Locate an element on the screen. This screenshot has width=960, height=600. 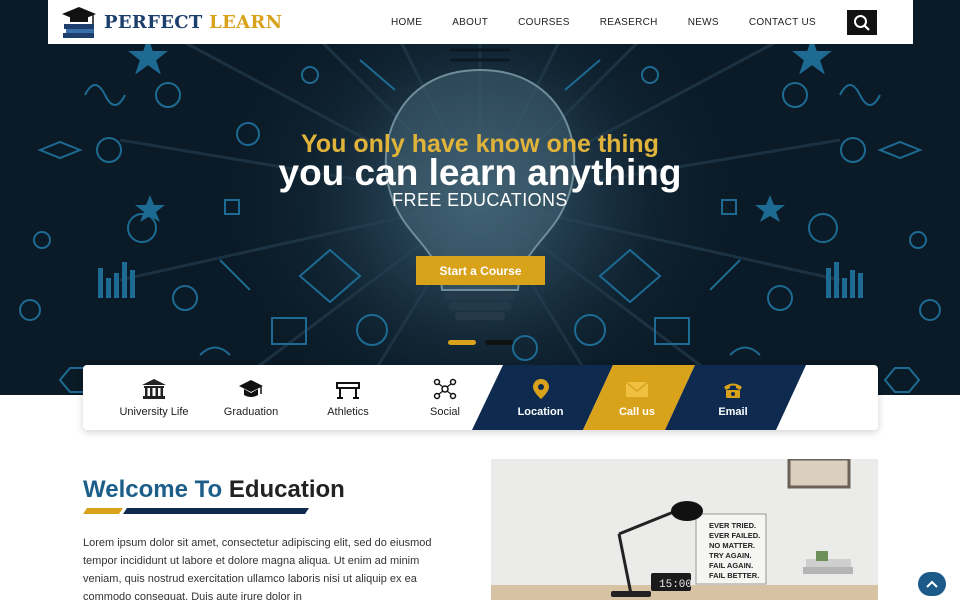
nav-item-news: NEWS is located at coordinates (703, 22).